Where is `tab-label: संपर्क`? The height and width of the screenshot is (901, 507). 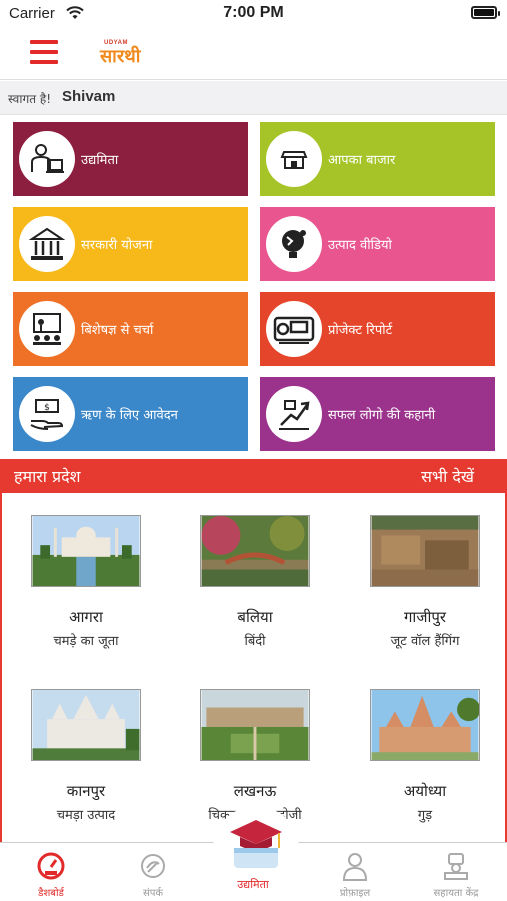 tab-label: संपर्क is located at coordinates (153, 893).